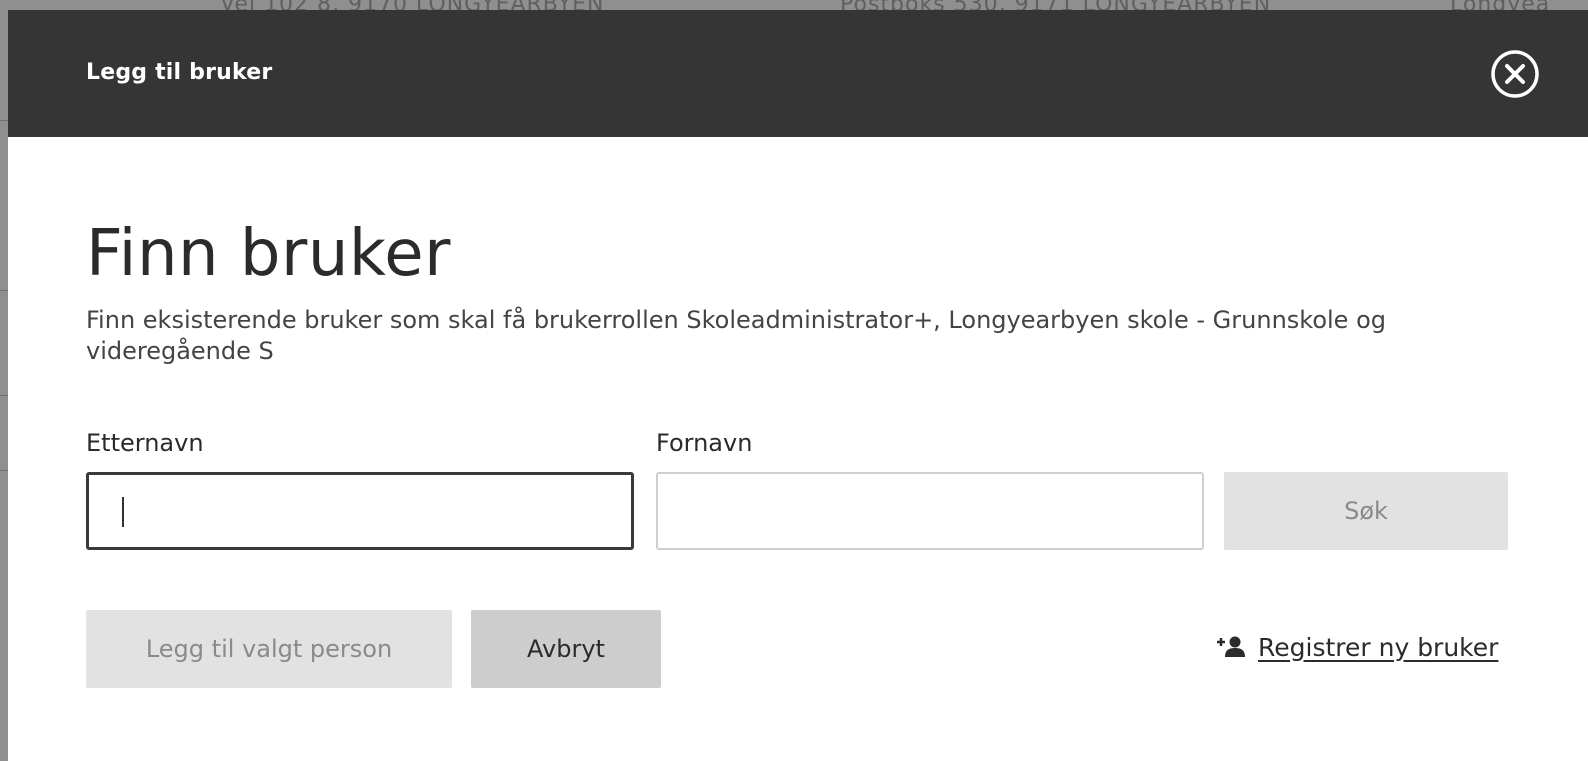 This screenshot has width=1588, height=761. I want to click on close-circle-icon, so click(1515, 74).